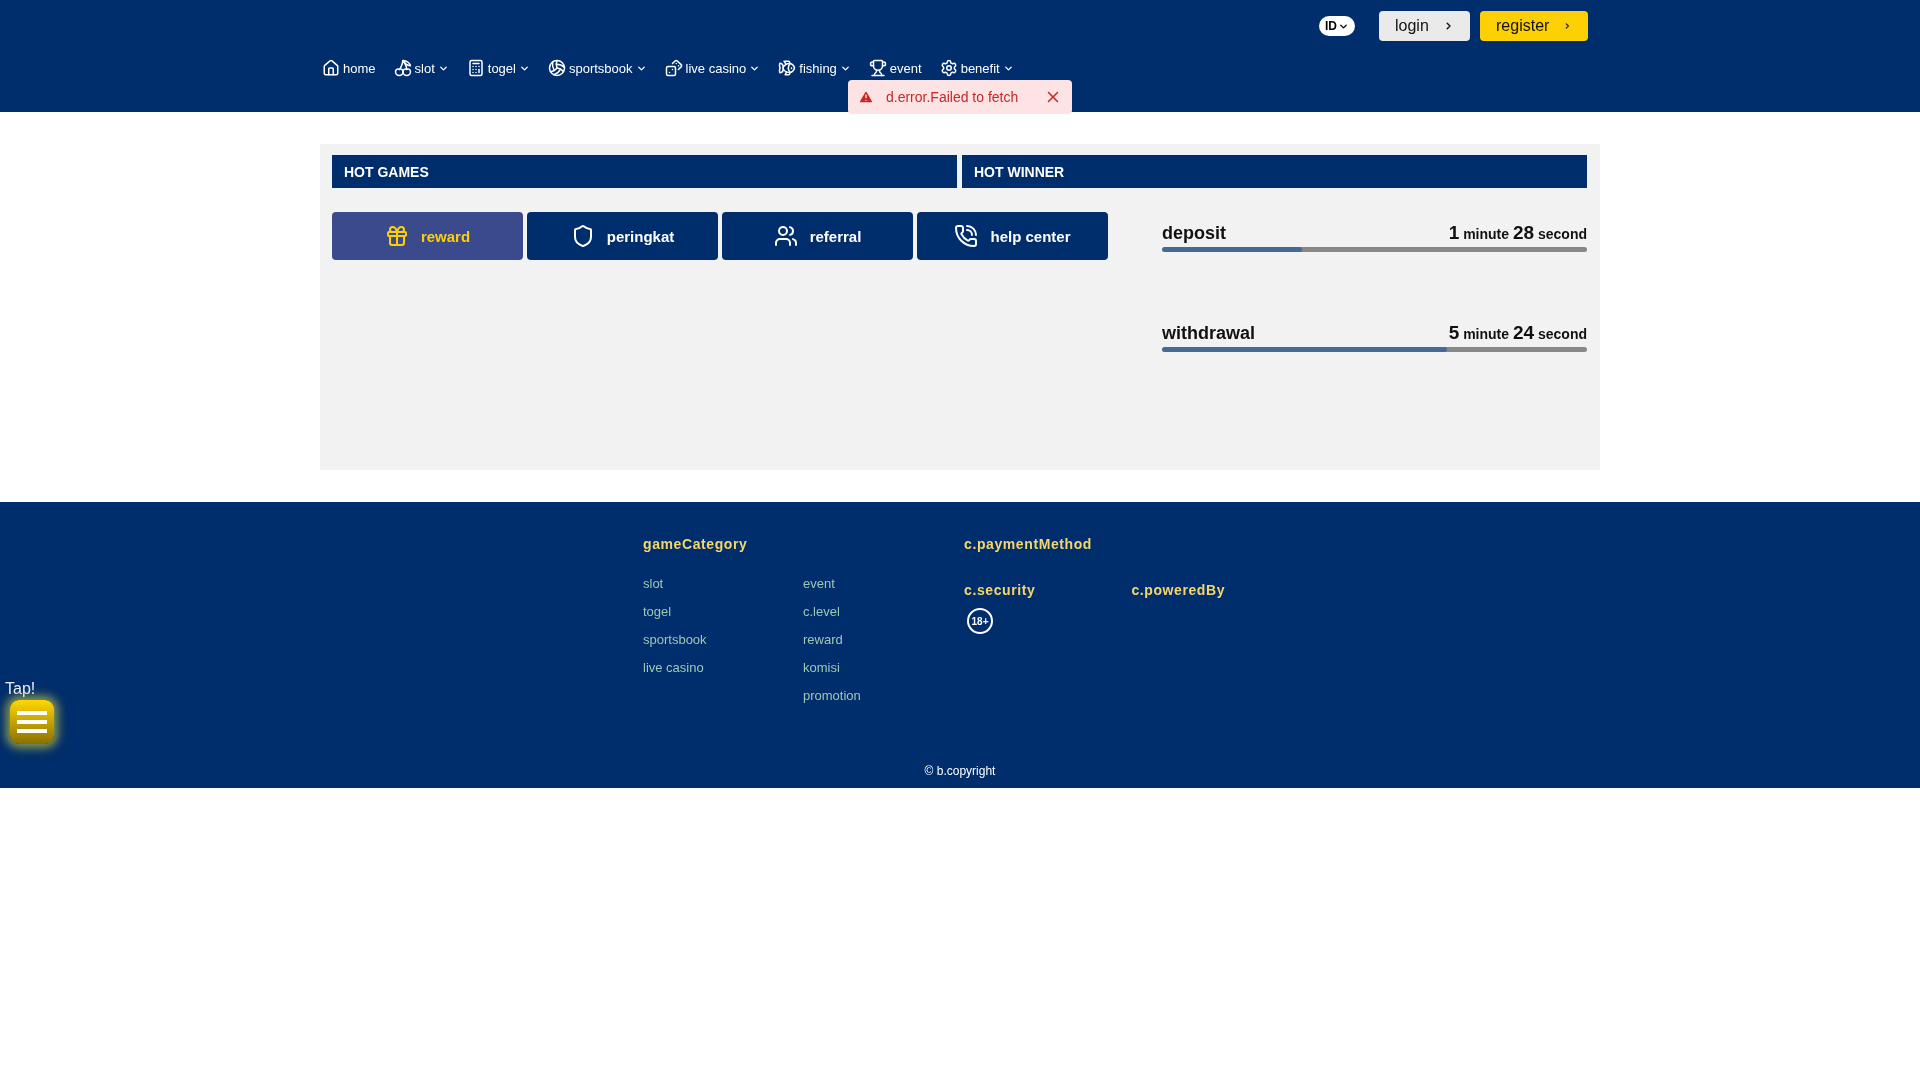 The width and height of the screenshot is (1920, 1080). I want to click on trophy-icon, so click(877, 68).